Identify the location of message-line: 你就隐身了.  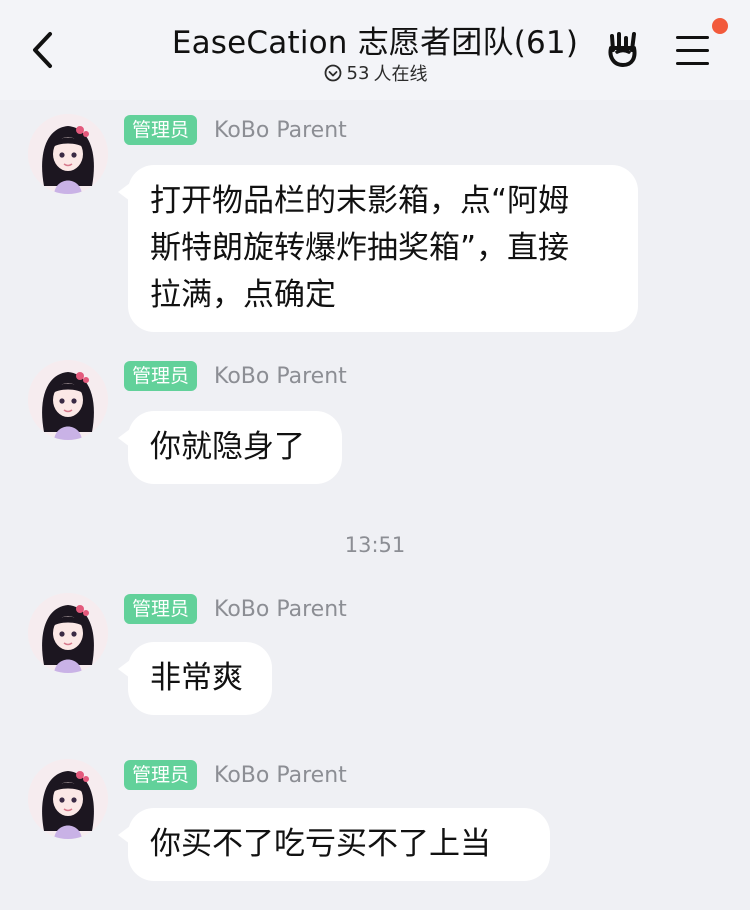
(227, 447).